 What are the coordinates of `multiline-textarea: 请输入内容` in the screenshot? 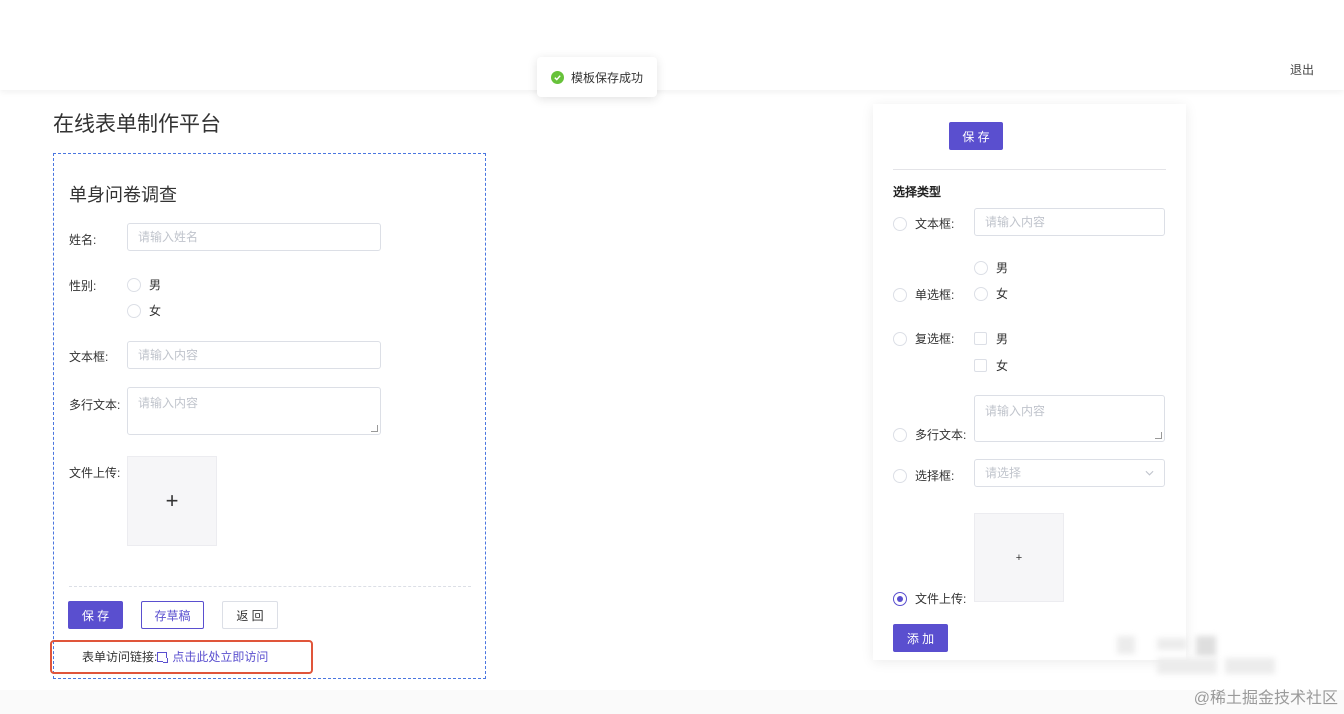 It's located at (254, 411).